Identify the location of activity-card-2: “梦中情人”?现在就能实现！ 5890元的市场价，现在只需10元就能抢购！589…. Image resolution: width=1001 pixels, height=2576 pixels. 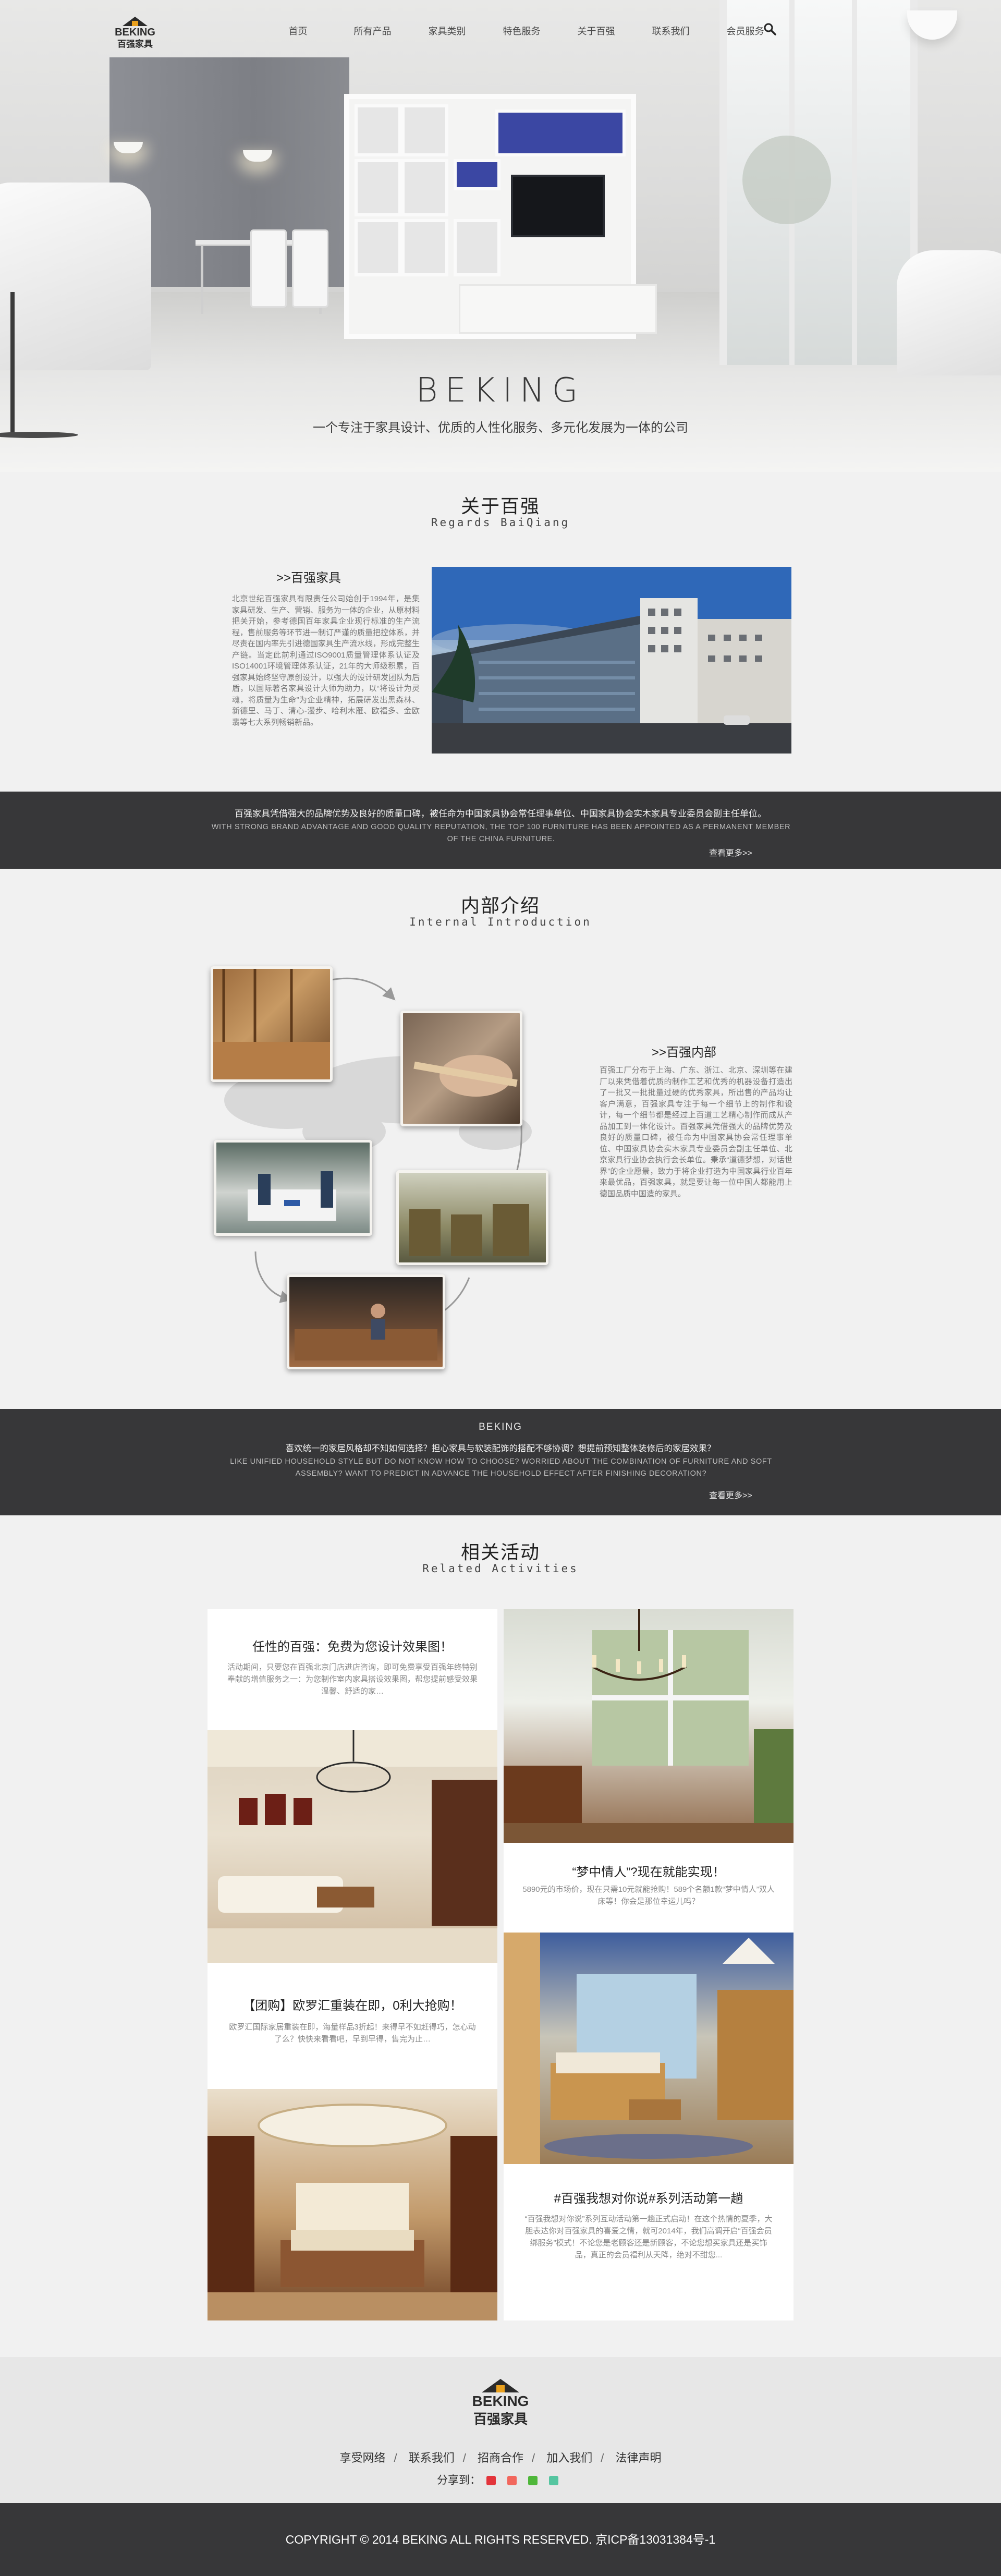
(649, 1888).